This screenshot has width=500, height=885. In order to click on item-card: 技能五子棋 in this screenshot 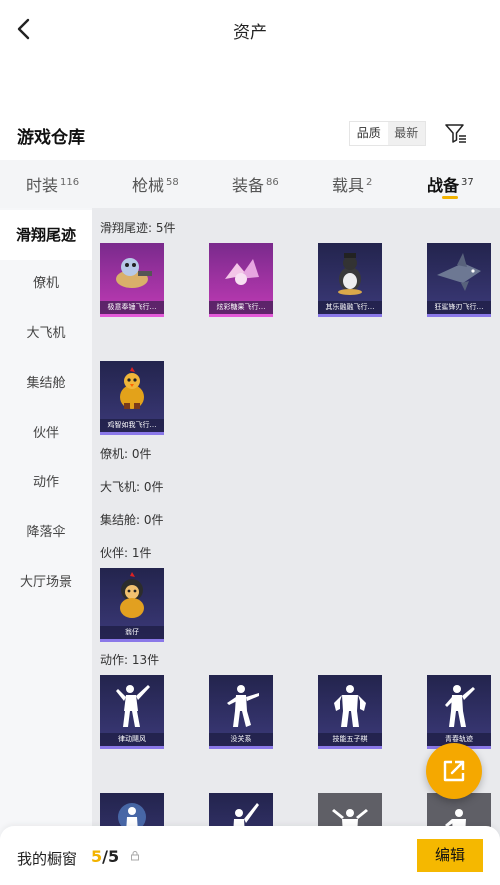, I will do `click(350, 712)`.